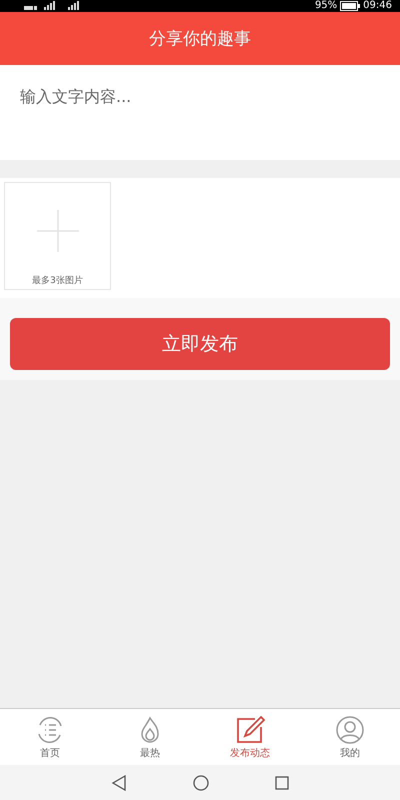  Describe the element at coordinates (282, 783) in the screenshot. I see `recents-icon` at that location.